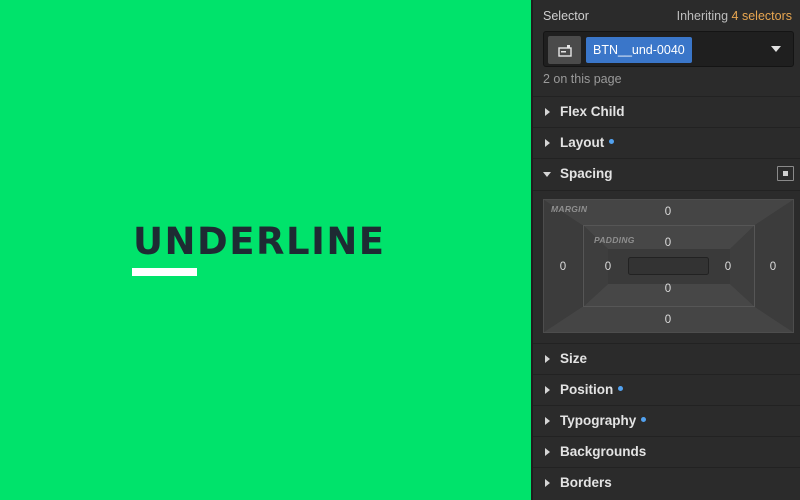 This screenshot has height=500, width=800. What do you see at coordinates (702, 16) in the screenshot?
I see `inheriting-prefix: Inheriting` at bounding box center [702, 16].